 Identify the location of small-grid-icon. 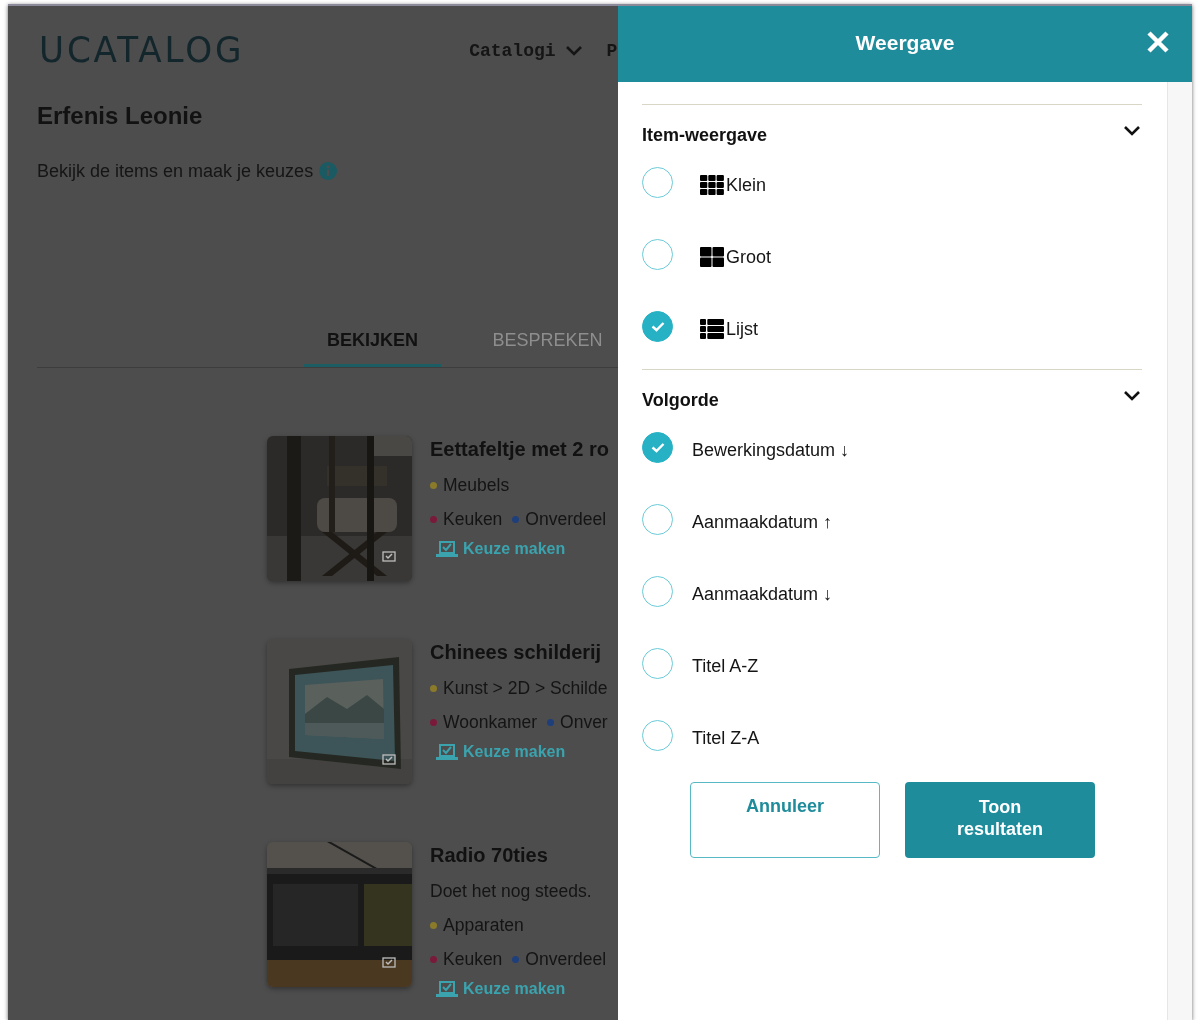
(712, 185).